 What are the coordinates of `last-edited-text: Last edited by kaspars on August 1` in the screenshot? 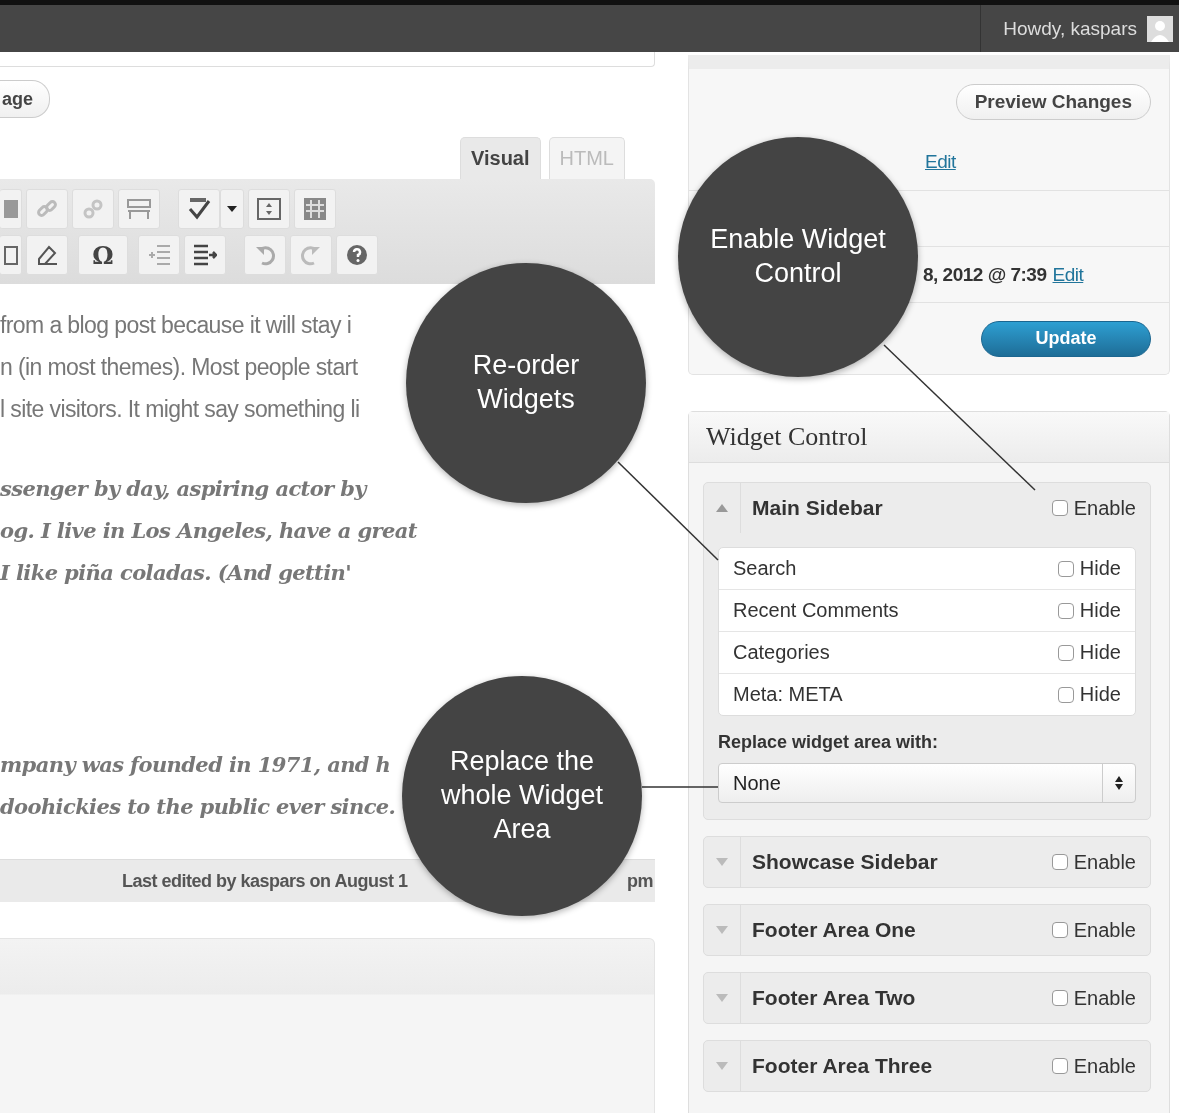 It's located at (265, 881).